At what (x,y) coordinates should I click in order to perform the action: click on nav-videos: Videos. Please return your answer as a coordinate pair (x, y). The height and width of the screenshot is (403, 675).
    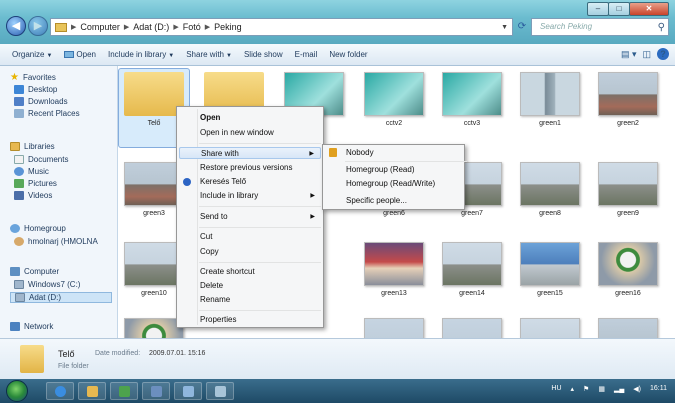
    Looking at the image, I should click on (33, 195).